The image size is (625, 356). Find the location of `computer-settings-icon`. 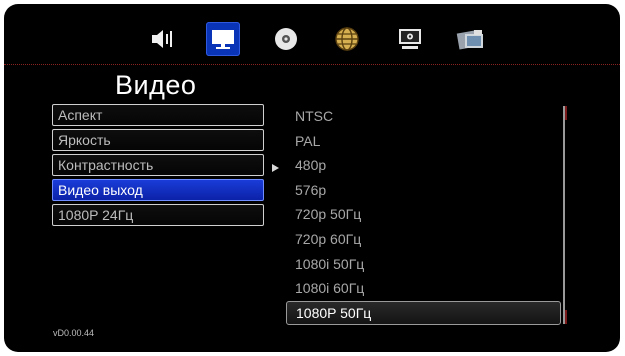

computer-settings-icon is located at coordinates (410, 39).